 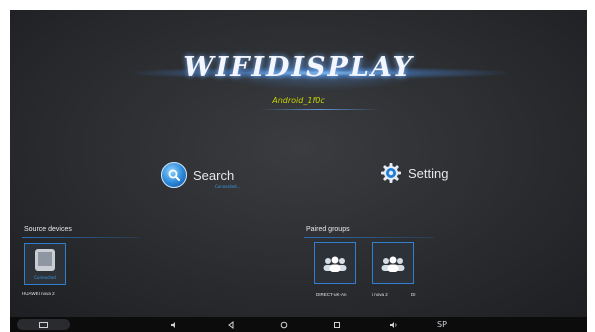 I want to click on search-label: Search, so click(x=214, y=175).